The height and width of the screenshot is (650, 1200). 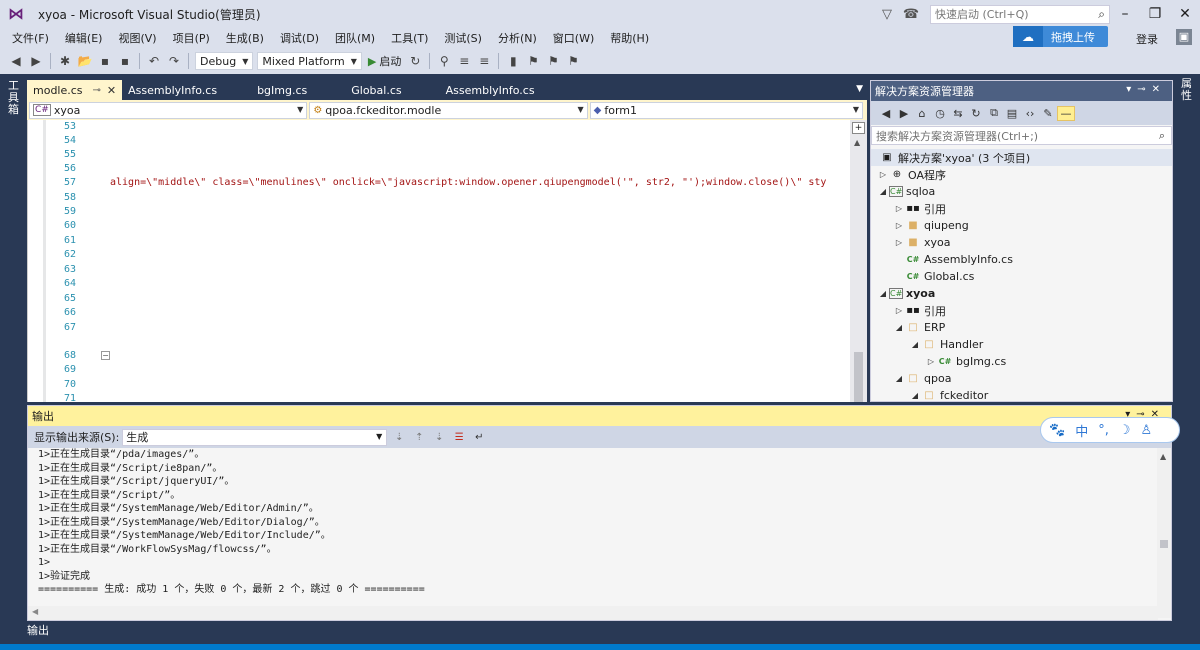 I want to click on menu-debug: 调试(D), so click(x=299, y=38).